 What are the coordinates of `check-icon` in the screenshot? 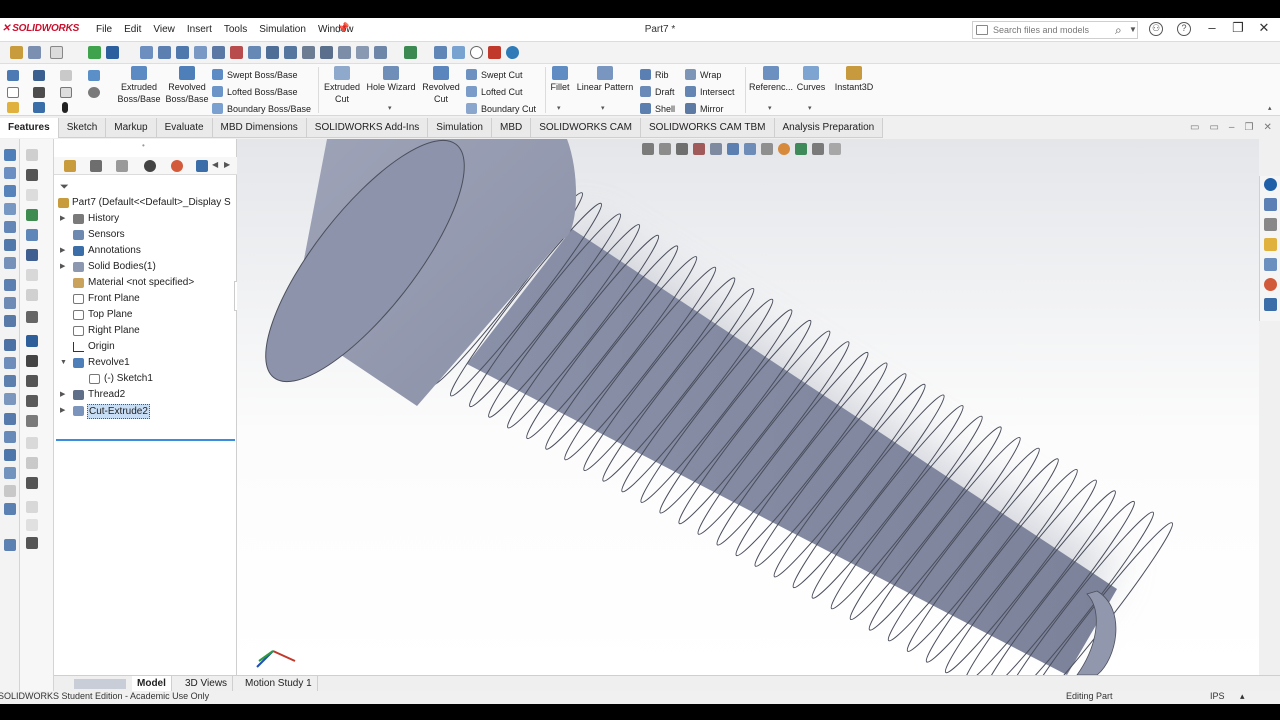 It's located at (410, 52).